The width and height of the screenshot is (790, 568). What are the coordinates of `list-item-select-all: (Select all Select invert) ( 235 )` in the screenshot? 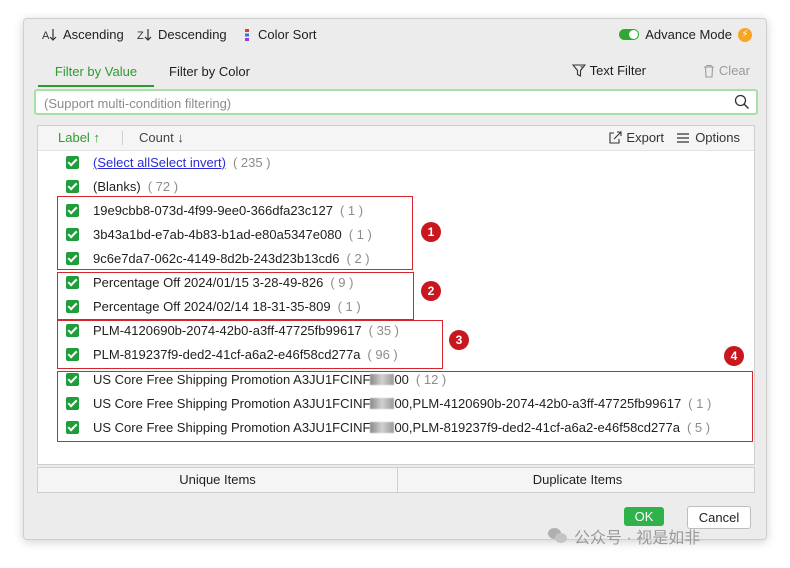 It's located at (168, 162).